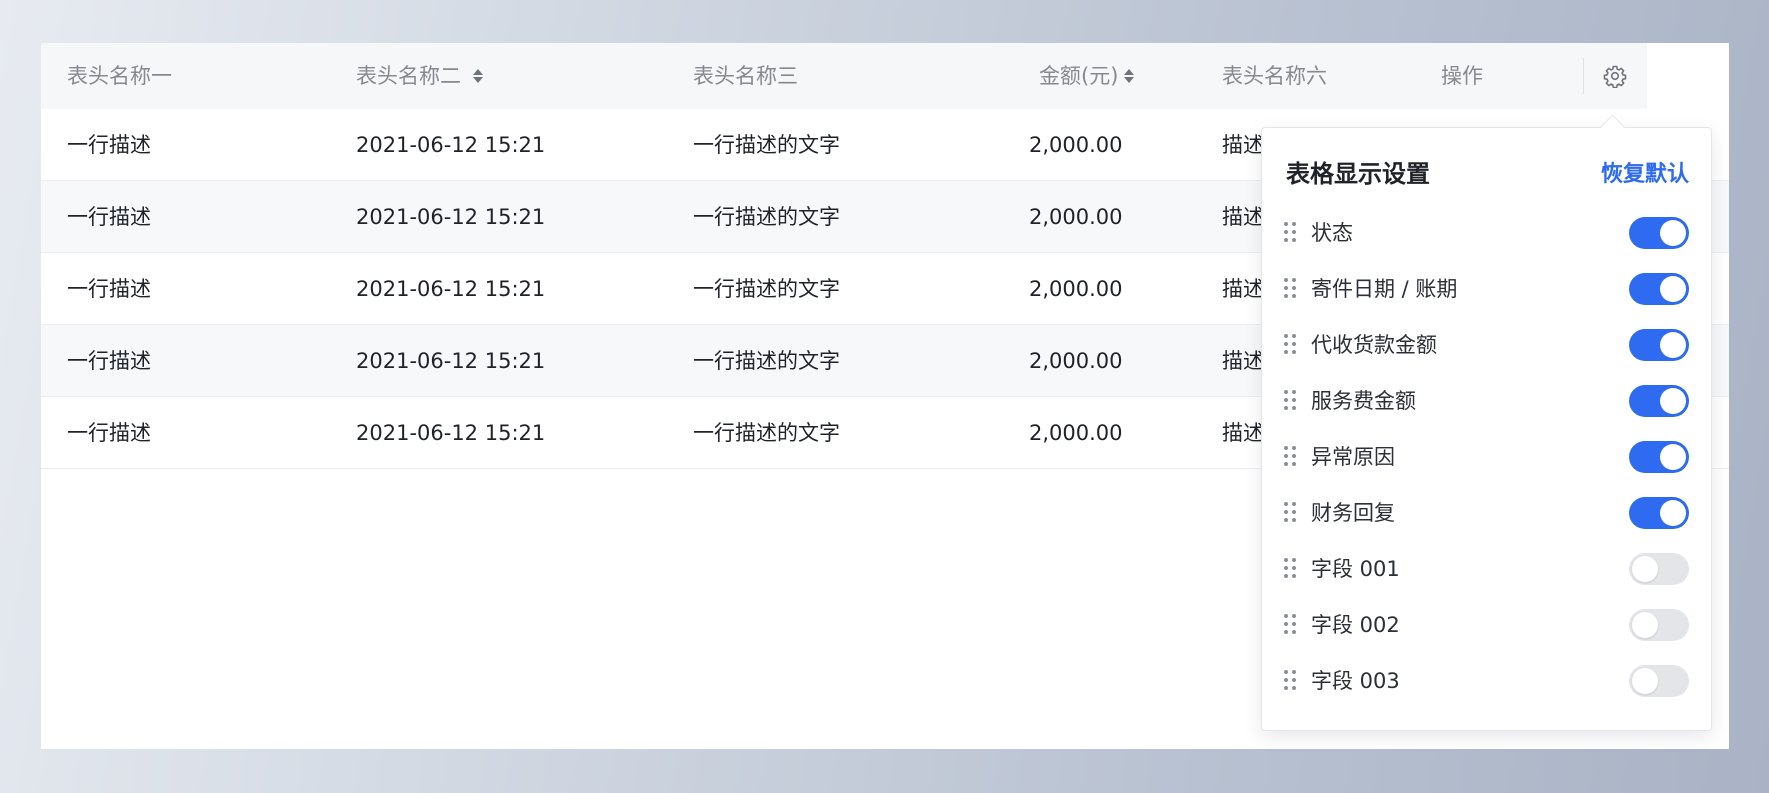  Describe the element at coordinates (1363, 401) in the screenshot. I see `column-setting-label: 服务费金额` at that location.